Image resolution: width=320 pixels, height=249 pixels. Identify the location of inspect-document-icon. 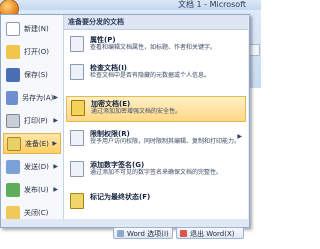
(77, 72).